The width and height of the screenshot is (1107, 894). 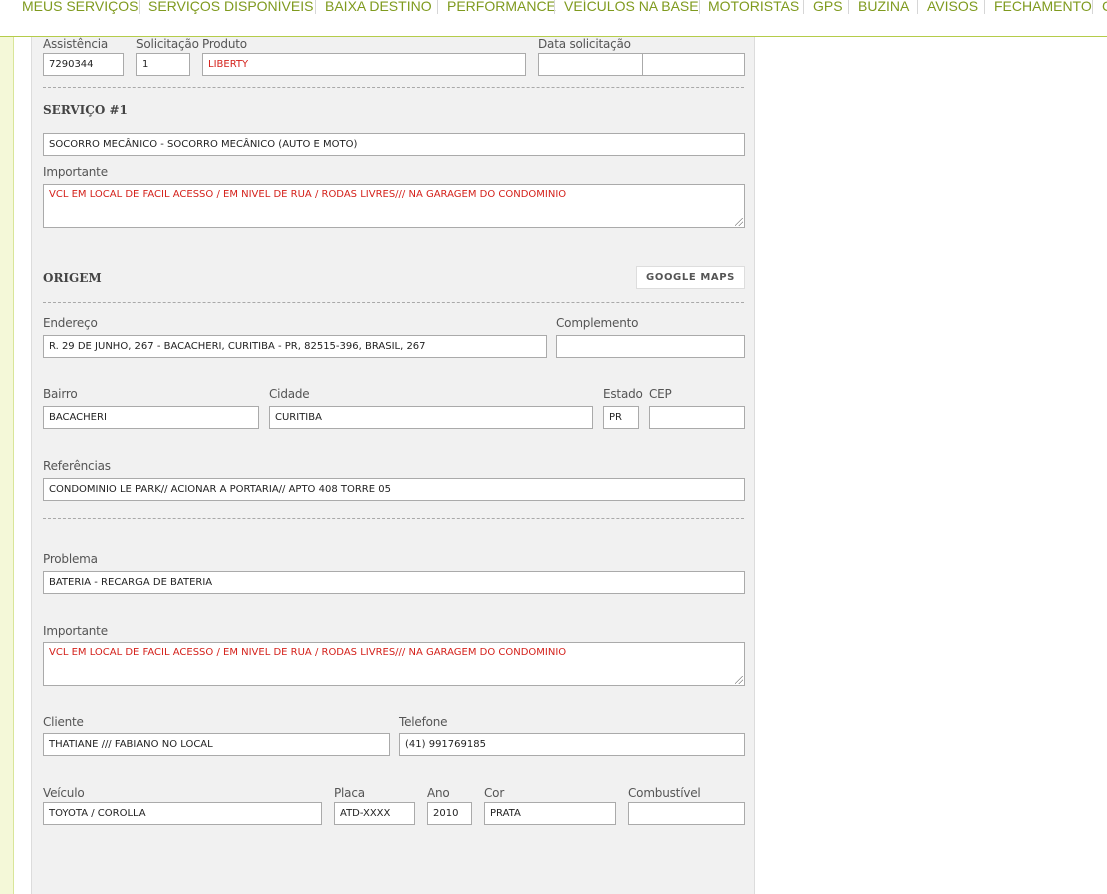 What do you see at coordinates (494, 793) in the screenshot?
I see `cor-label: Cor` at bounding box center [494, 793].